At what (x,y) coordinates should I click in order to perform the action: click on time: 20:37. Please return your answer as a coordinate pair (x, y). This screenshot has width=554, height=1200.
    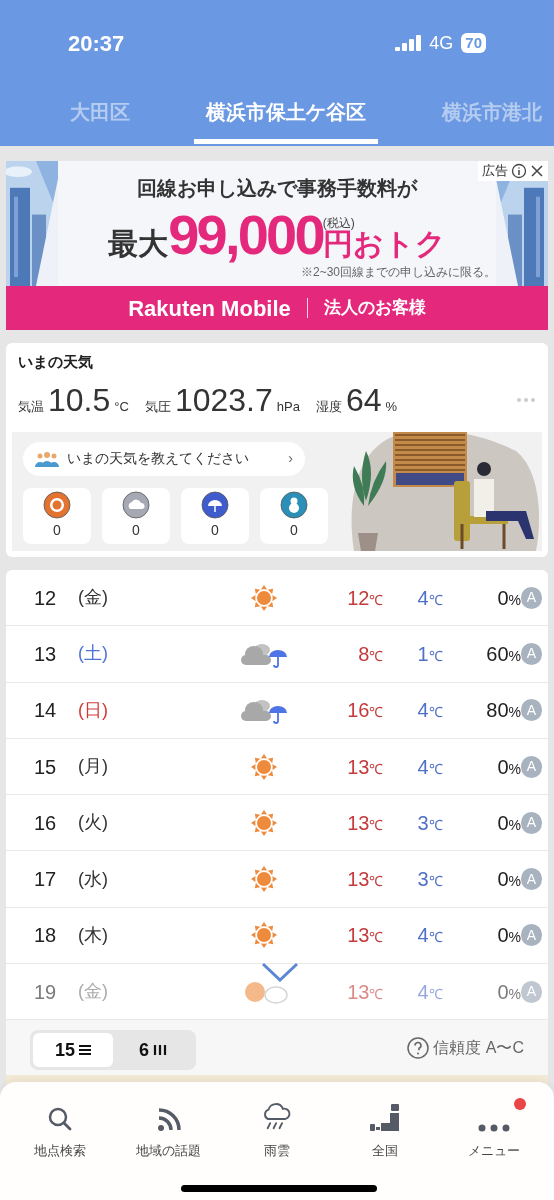
    Looking at the image, I should click on (96, 43).